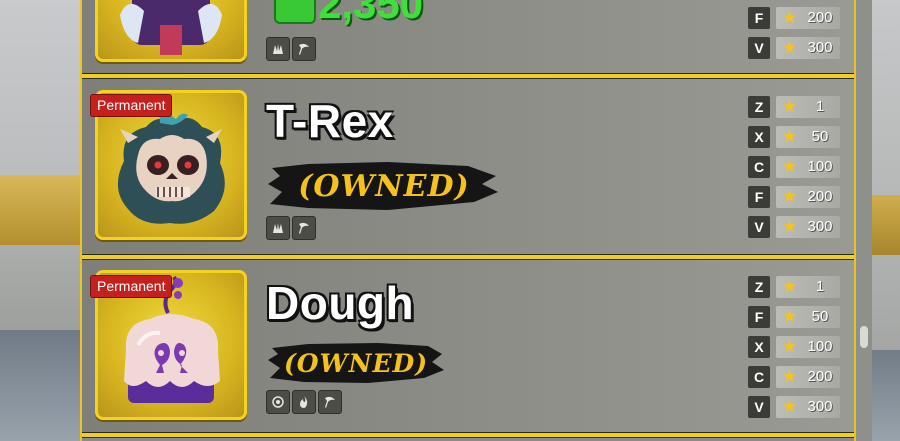 This screenshot has width=900, height=441. Describe the element at coordinates (371, 13) in the screenshot. I see `top-item-price: 2,350` at that location.